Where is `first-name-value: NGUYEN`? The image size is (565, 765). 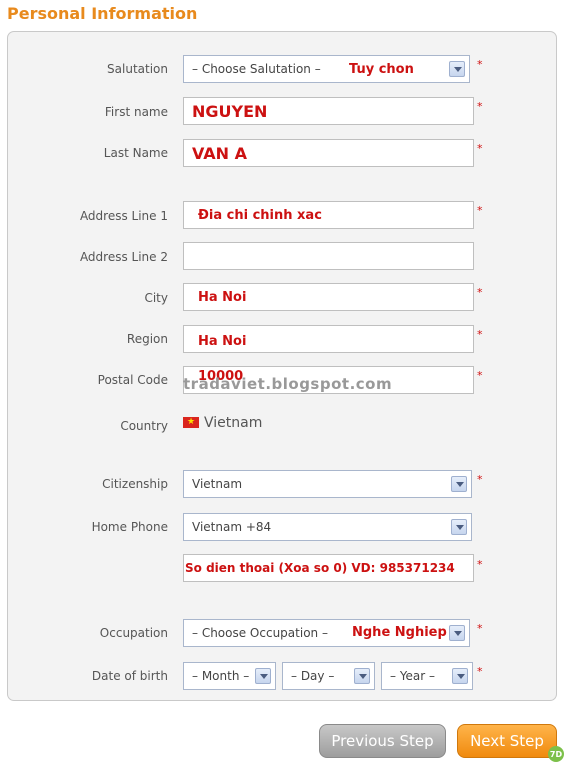 first-name-value: NGUYEN is located at coordinates (230, 111).